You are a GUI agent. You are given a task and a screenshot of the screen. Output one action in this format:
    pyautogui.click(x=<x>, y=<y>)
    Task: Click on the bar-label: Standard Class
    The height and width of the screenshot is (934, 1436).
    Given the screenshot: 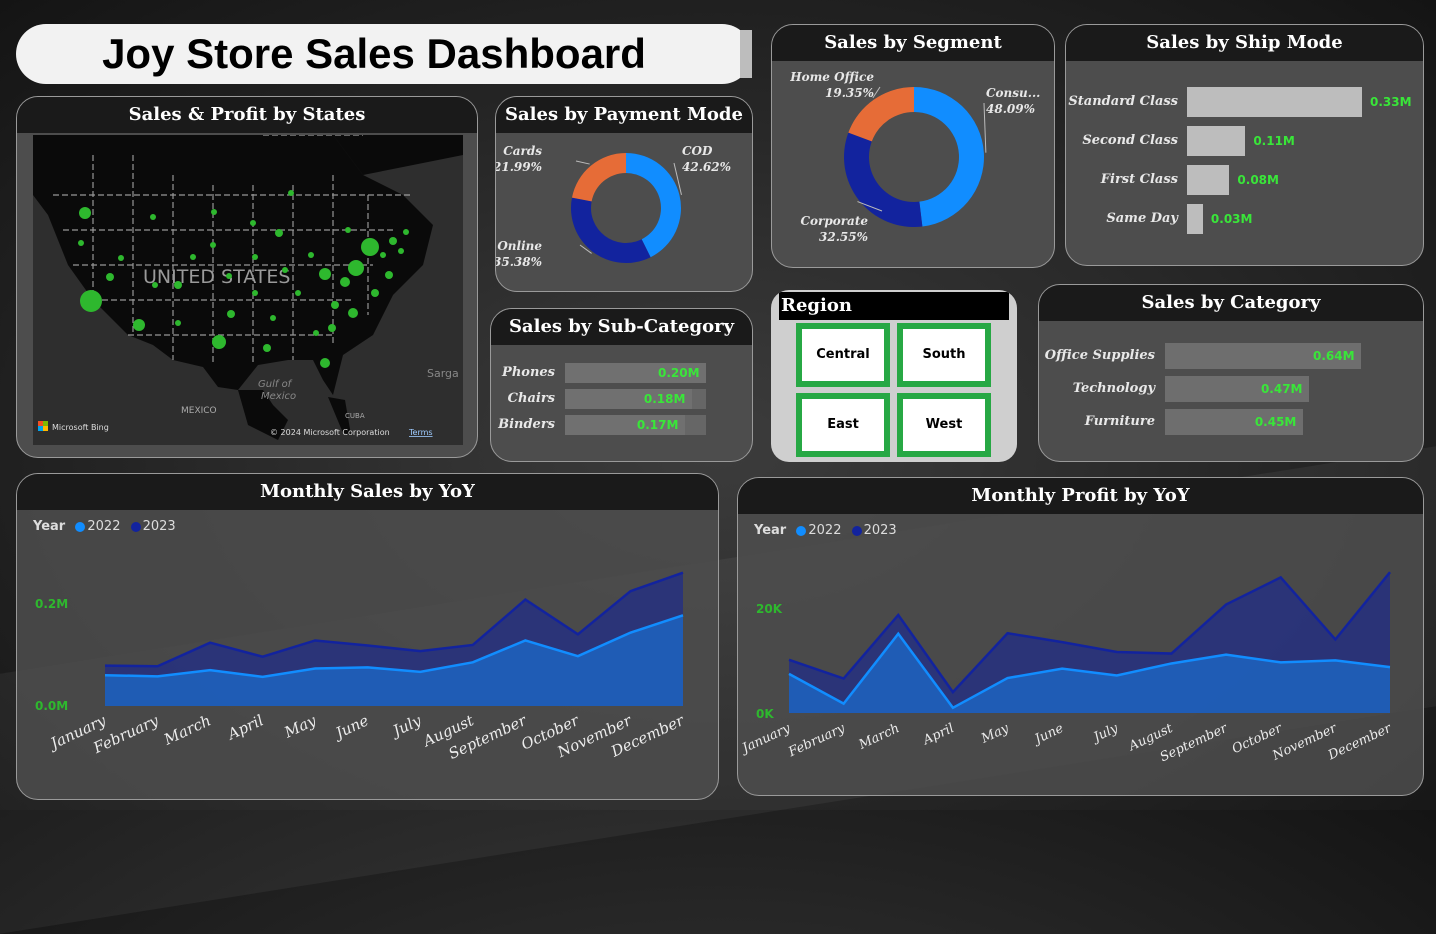 What is the action you would take?
    pyautogui.click(x=1123, y=101)
    